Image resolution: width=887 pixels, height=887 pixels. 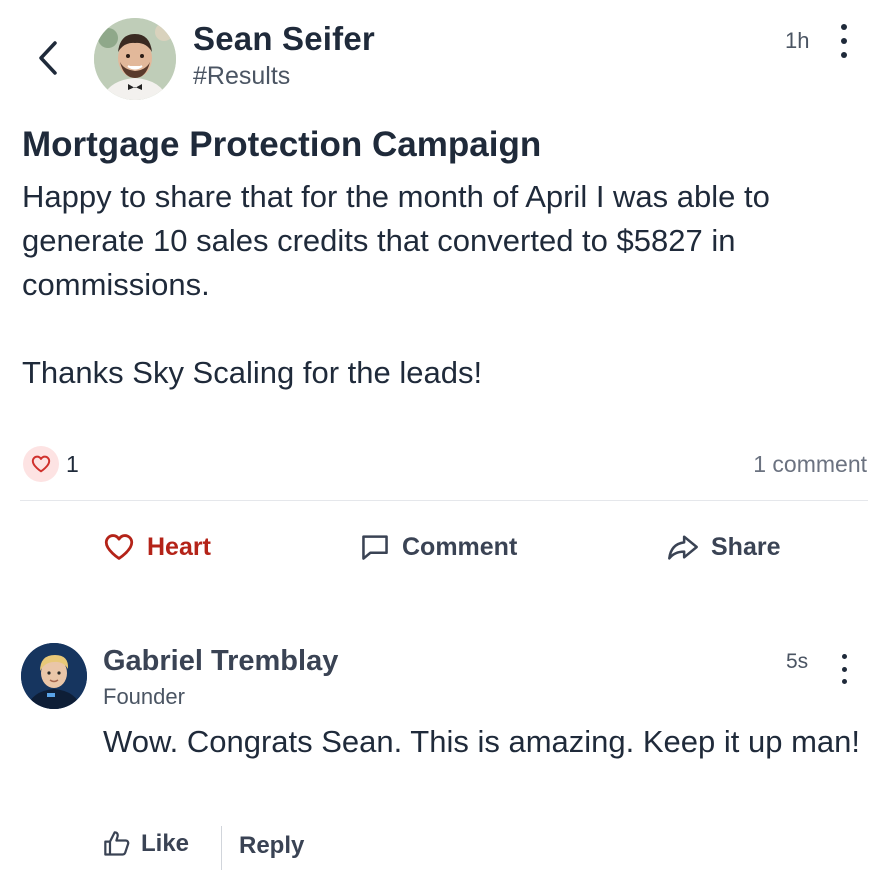 I want to click on commenter-avatar, so click(x=54, y=676).